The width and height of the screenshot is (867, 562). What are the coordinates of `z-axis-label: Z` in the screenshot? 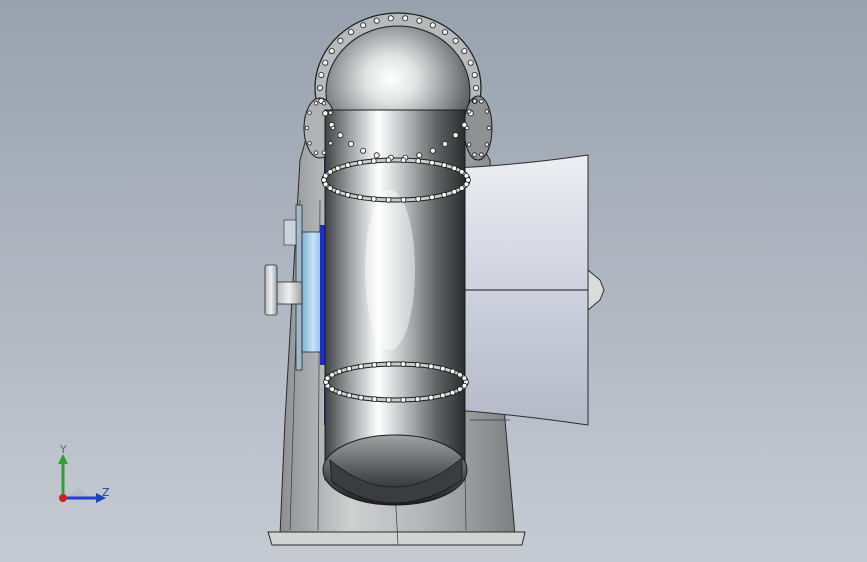 It's located at (106, 492).